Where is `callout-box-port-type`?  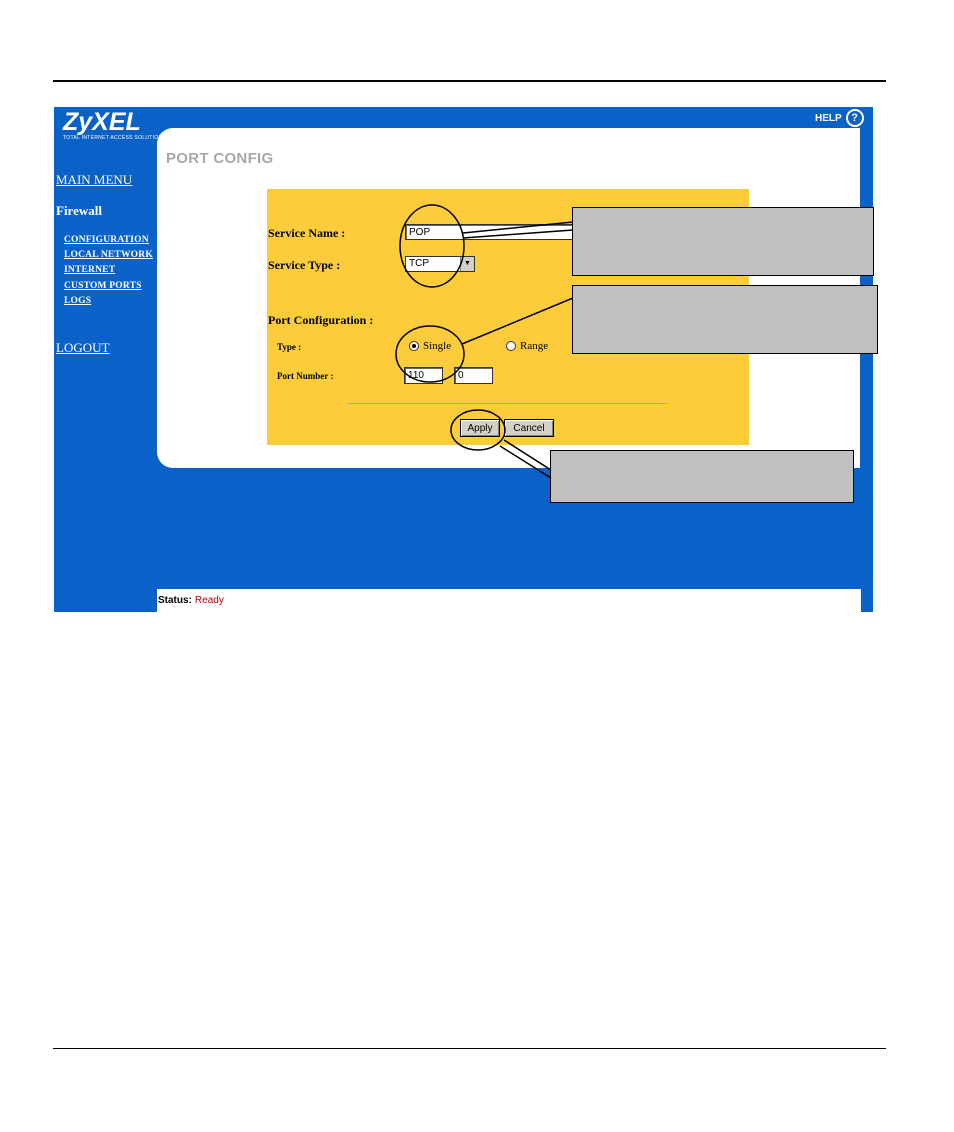 callout-box-port-type is located at coordinates (725, 319).